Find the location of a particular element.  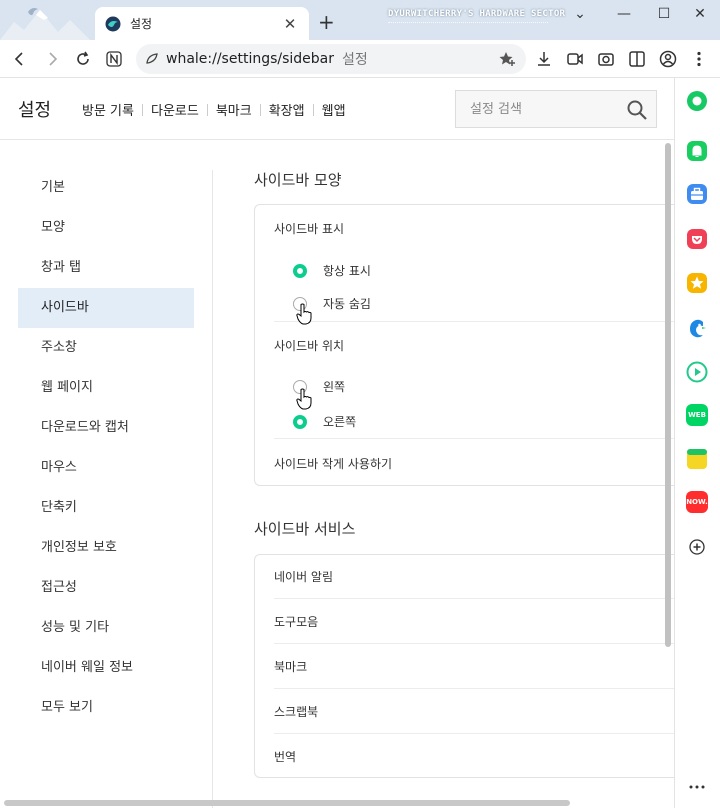

mountain-wallpaper-icon is located at coordinates (45, 24).